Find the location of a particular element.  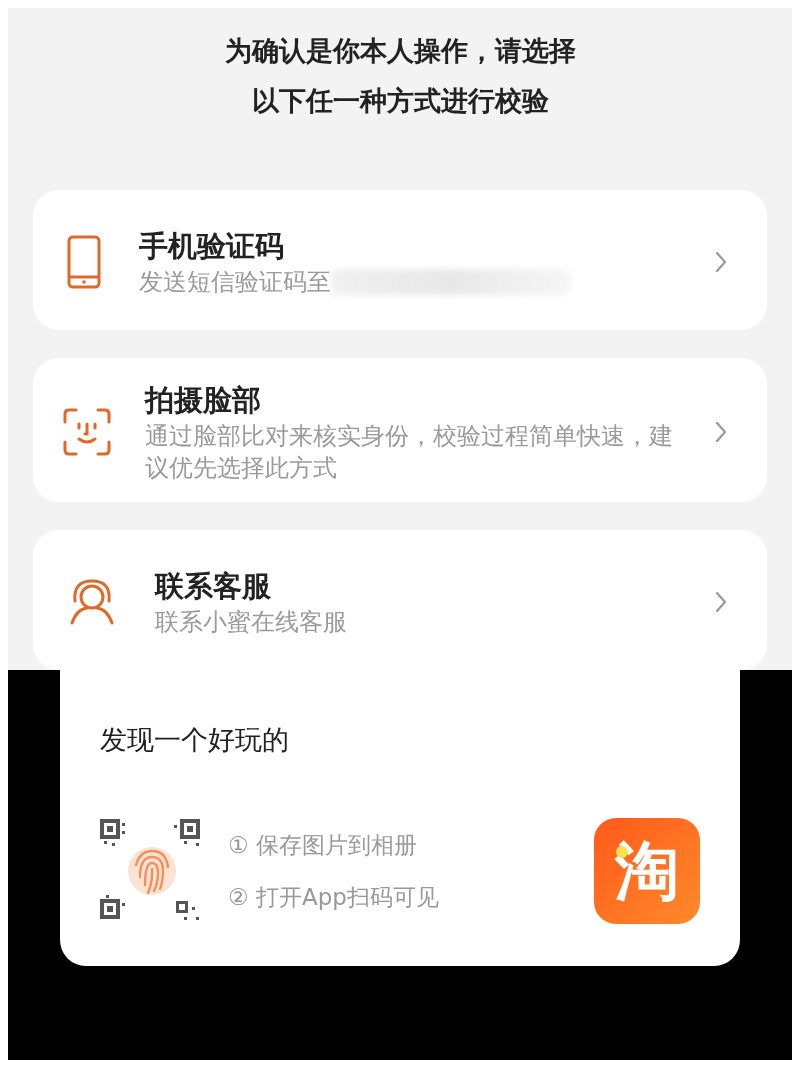

share-title: 发现一个好玩的 is located at coordinates (195, 740).